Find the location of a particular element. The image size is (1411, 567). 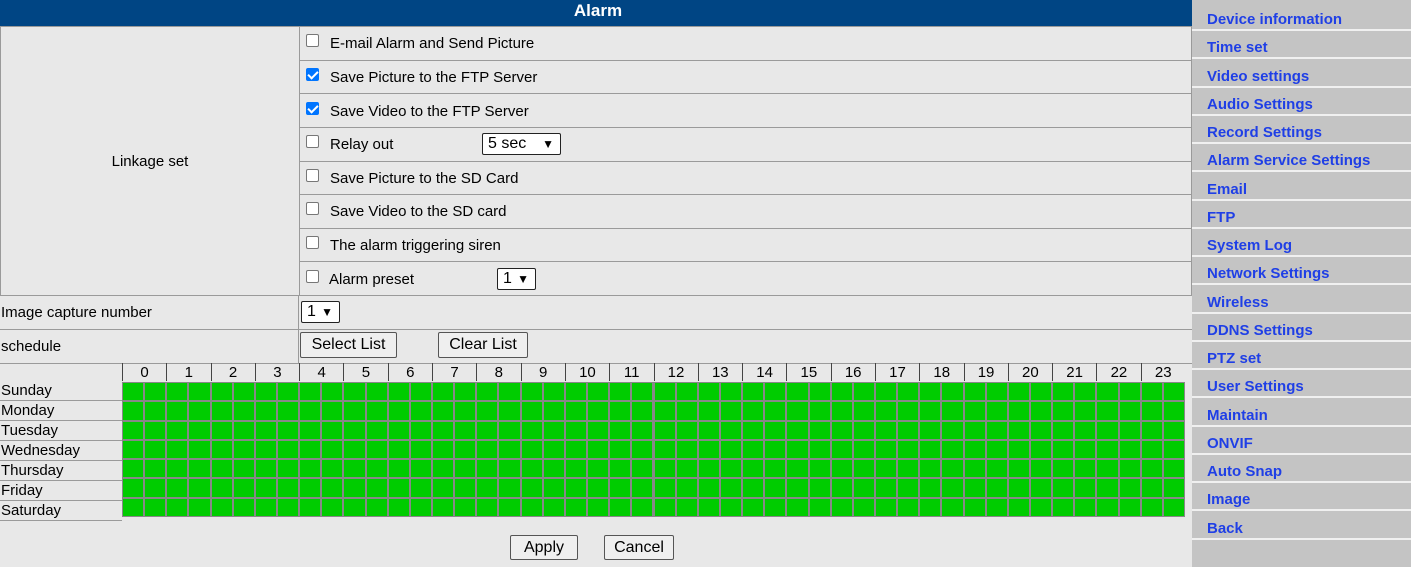

sidebar-item-wireless: Wireless is located at coordinates (1301, 300).